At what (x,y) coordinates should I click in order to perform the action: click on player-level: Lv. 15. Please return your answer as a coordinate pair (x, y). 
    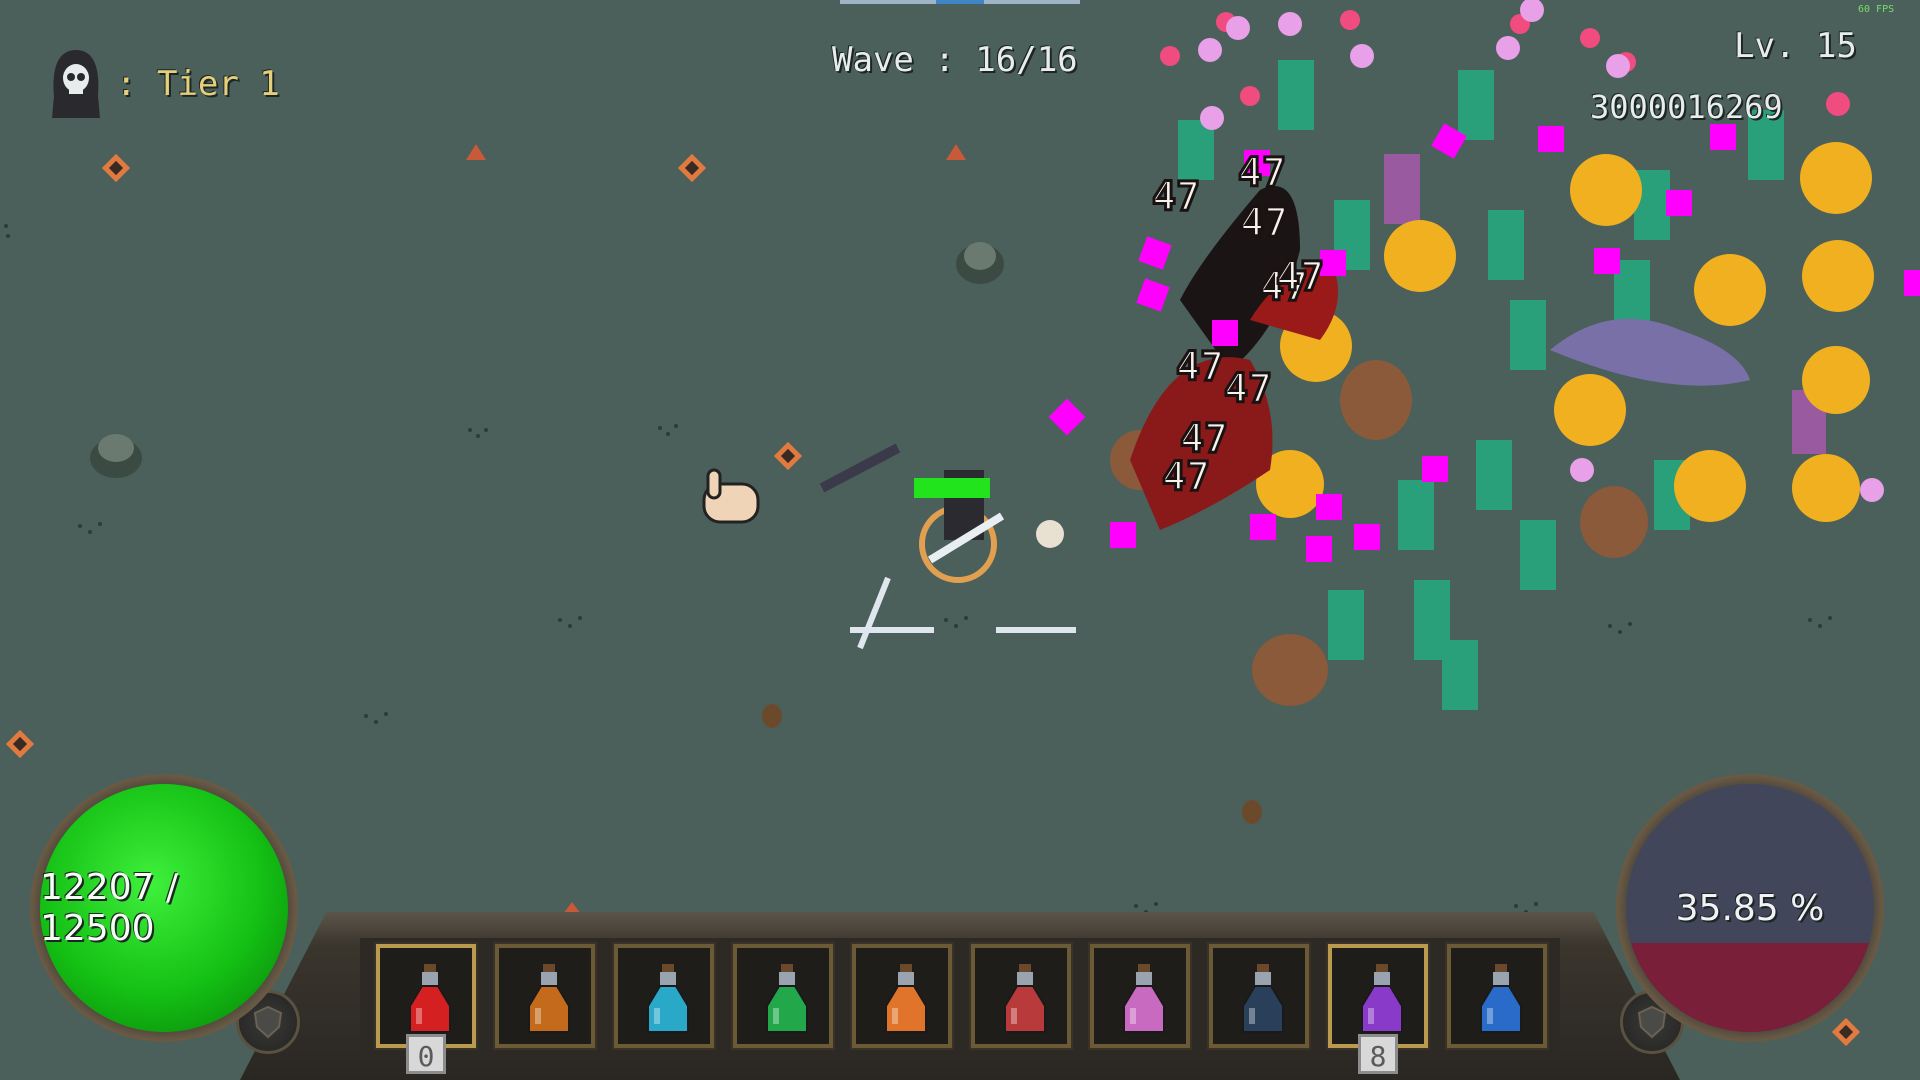
    Looking at the image, I should click on (1795, 46).